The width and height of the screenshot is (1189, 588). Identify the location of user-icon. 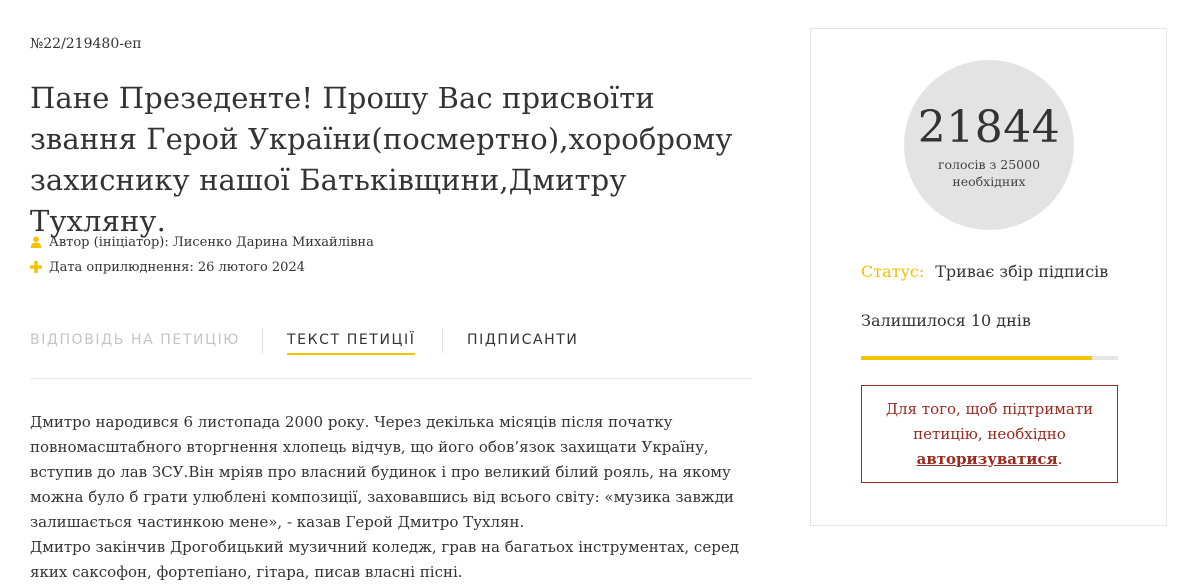
(36, 242).